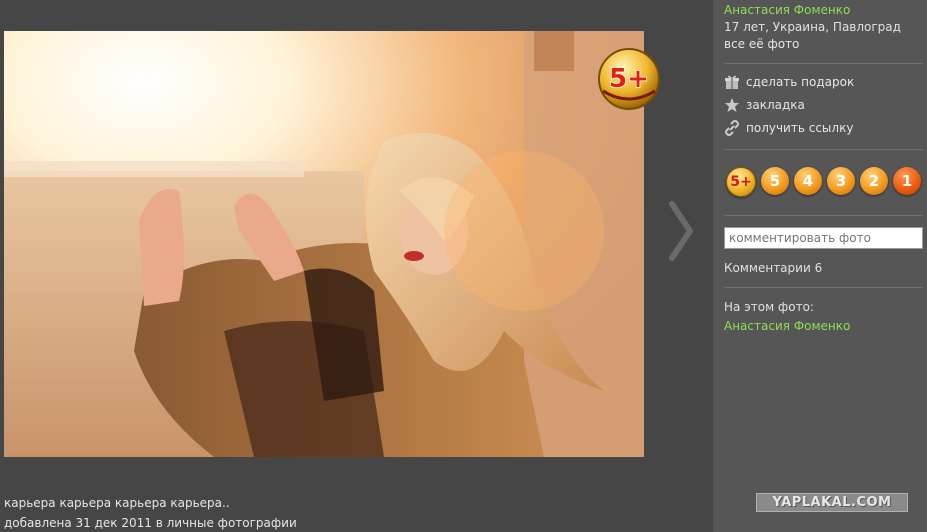  Describe the element at coordinates (823, 182) in the screenshot. I see `rating-buttons: 5+ 5 4 3 2 1` at that location.